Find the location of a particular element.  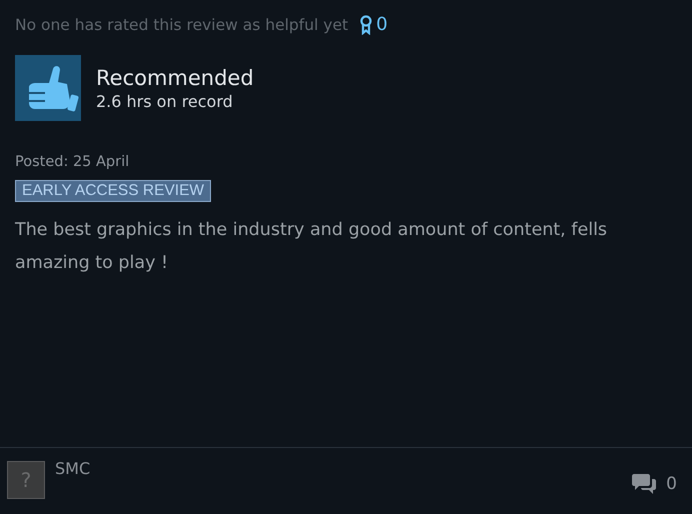

hours-on-record: 2.6 hrs on record is located at coordinates (165, 101).